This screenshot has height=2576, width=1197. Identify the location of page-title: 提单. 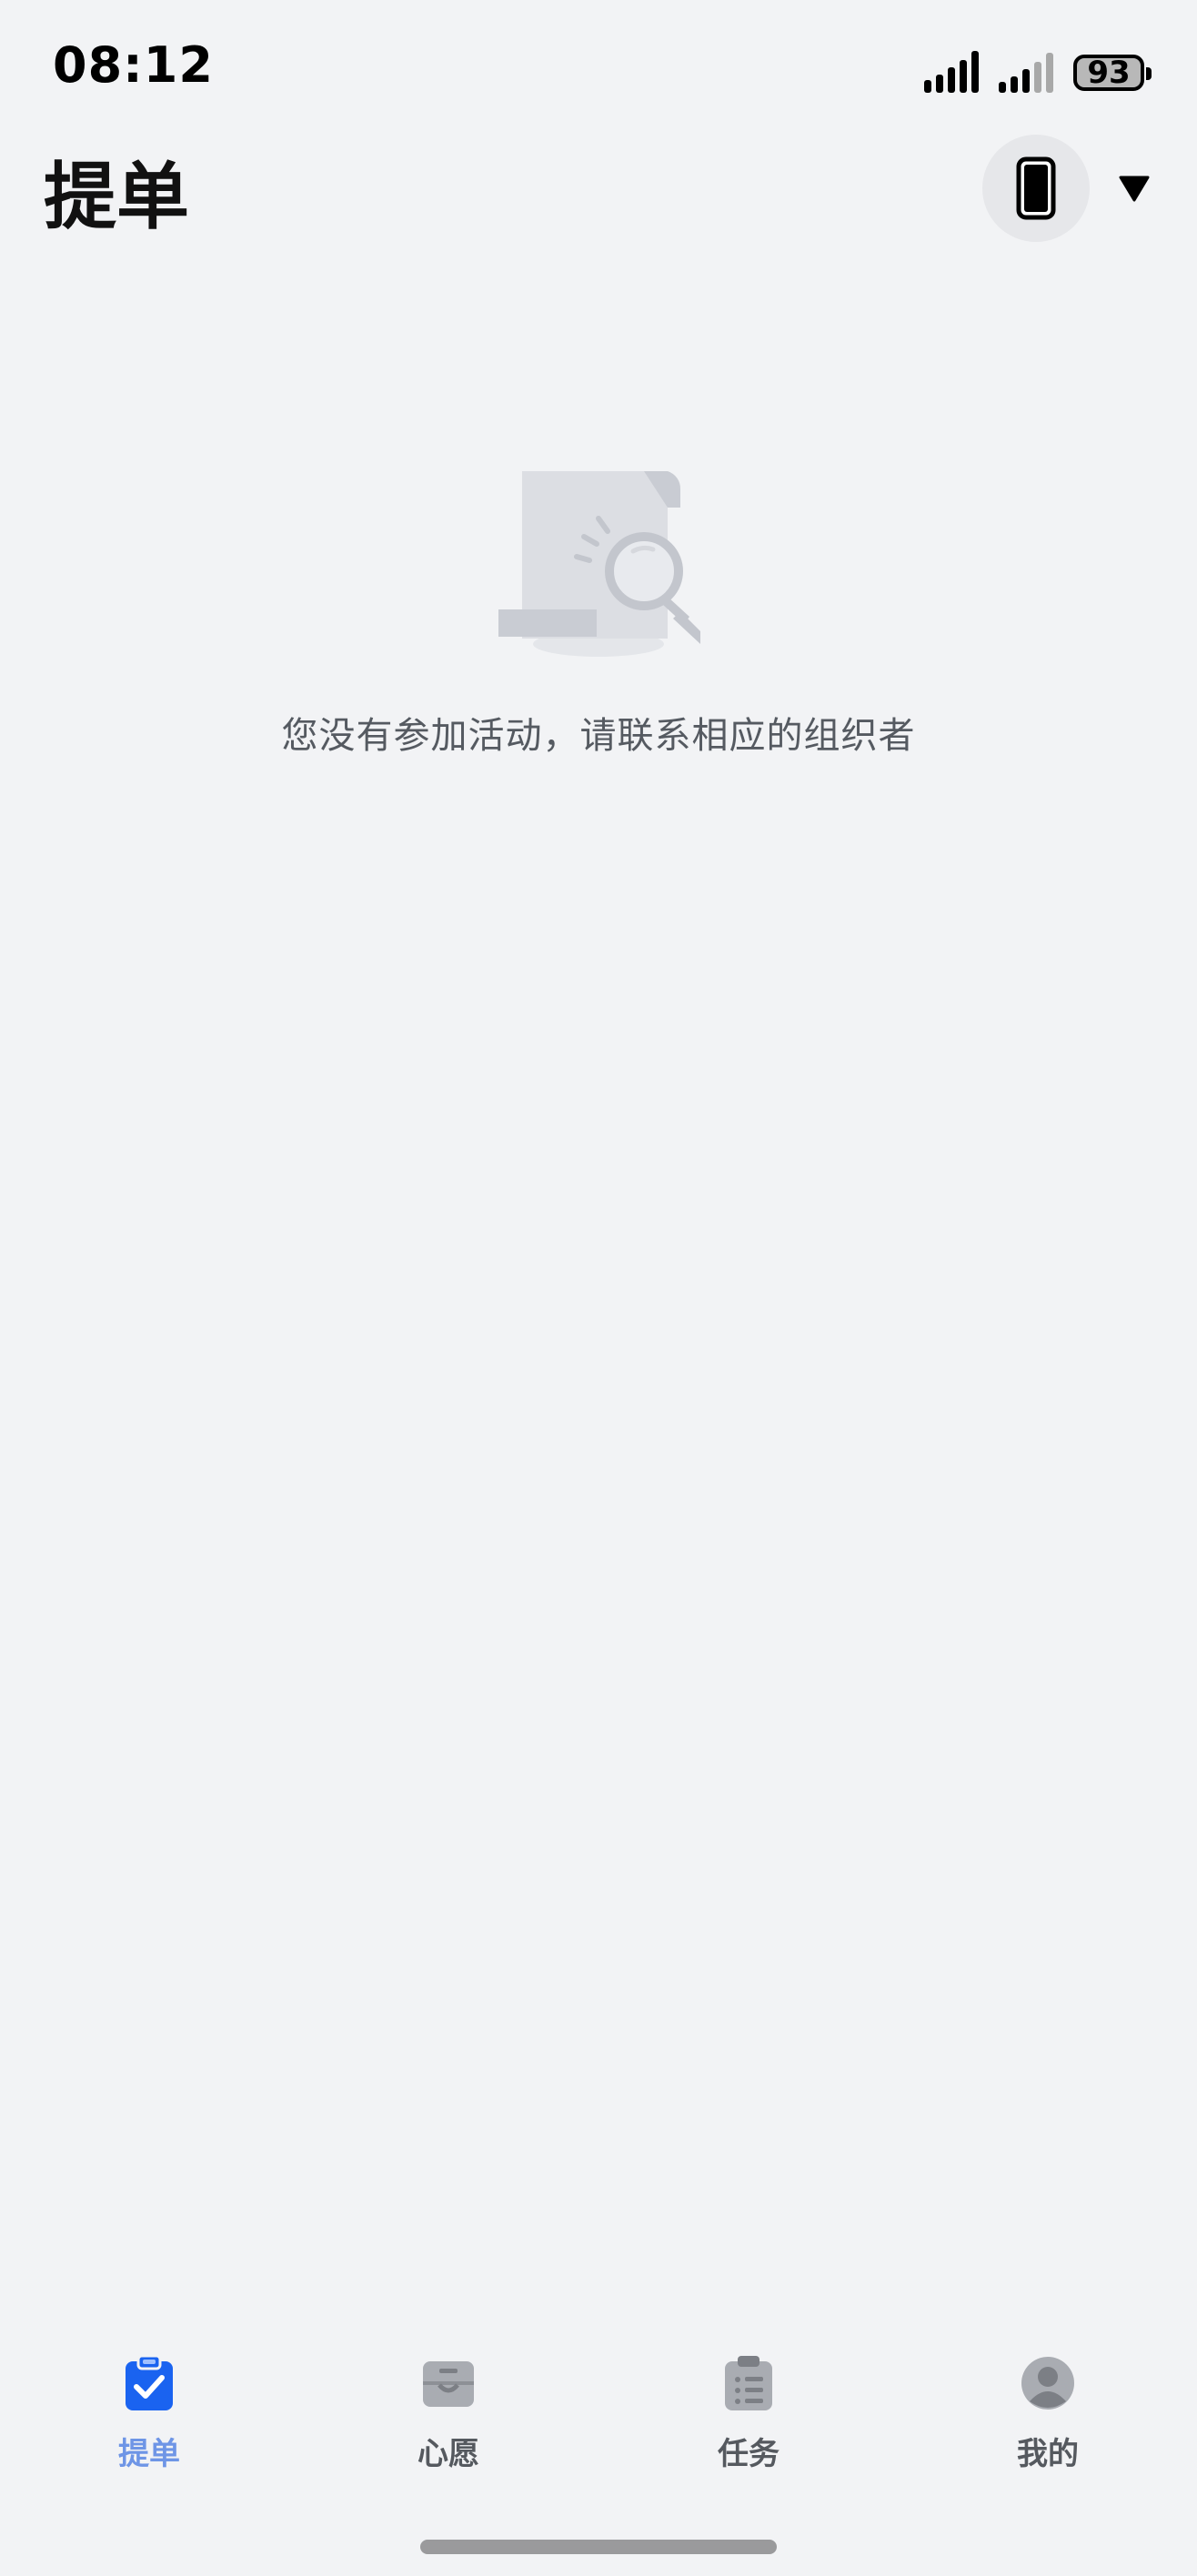
(116, 197).